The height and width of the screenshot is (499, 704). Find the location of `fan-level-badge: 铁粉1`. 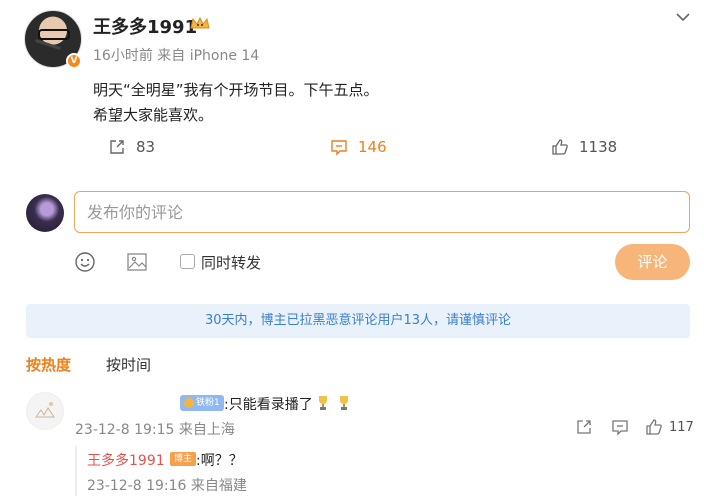

fan-level-badge: 铁粉1 is located at coordinates (202, 403).